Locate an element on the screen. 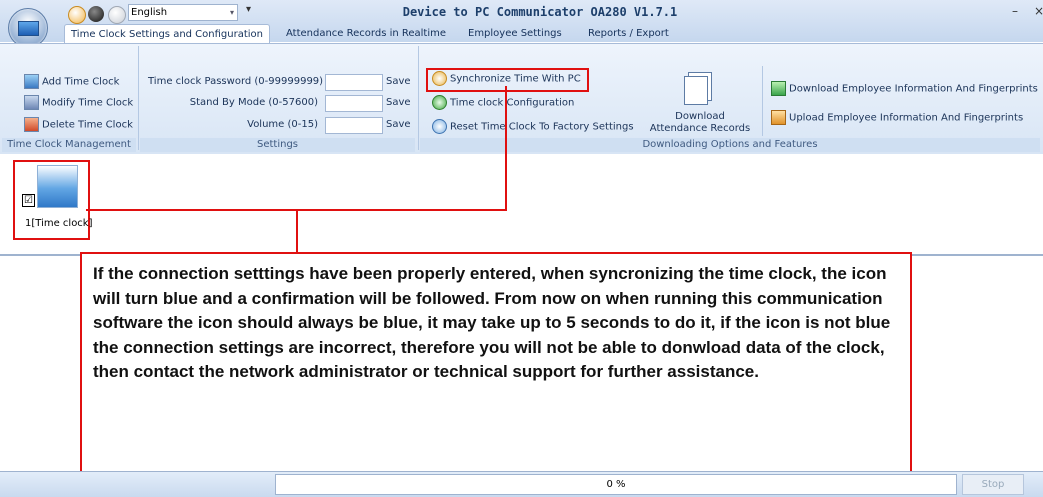 The width and height of the screenshot is (1043, 497). download-attendance-records-button: Download Attendance Records is located at coordinates (700, 102).